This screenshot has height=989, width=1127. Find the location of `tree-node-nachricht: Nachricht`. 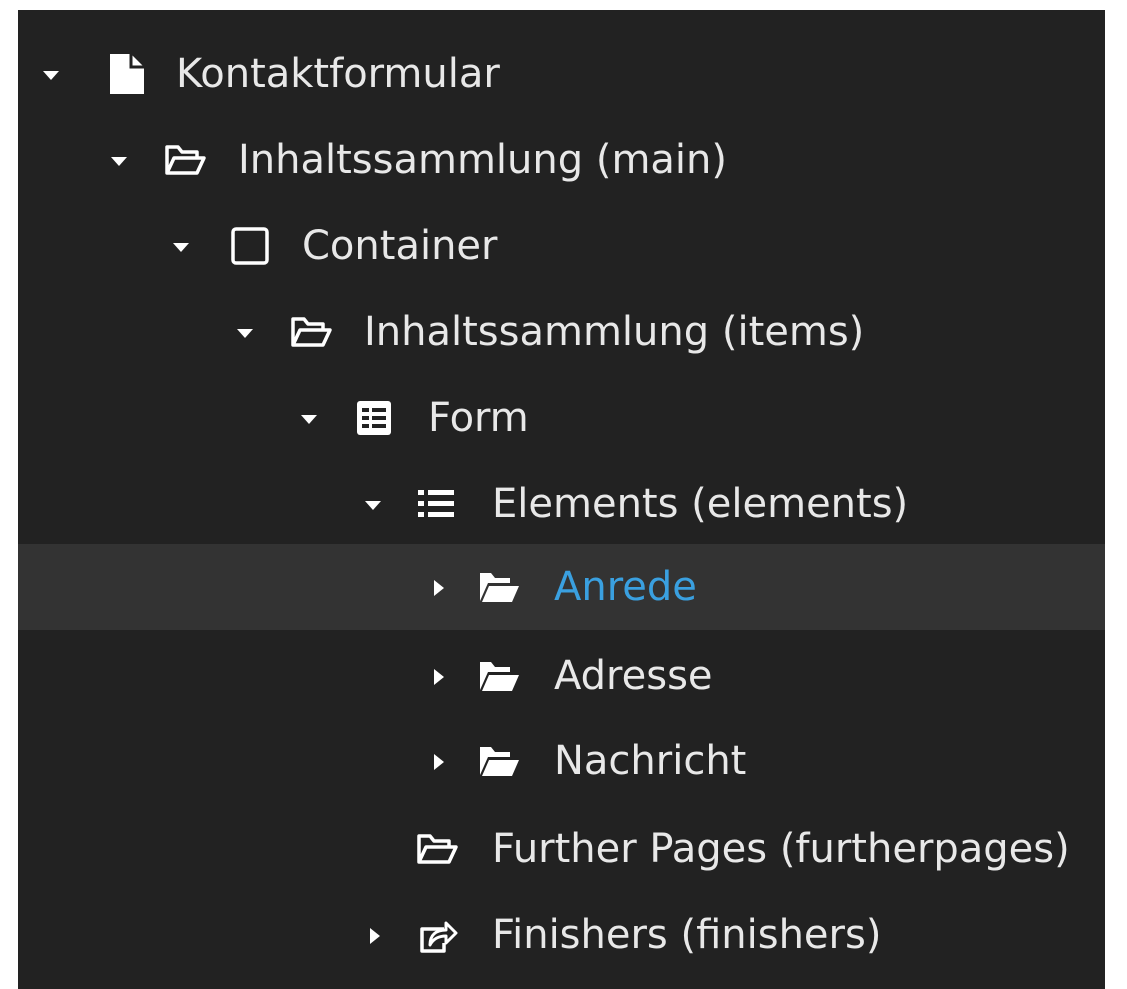

tree-node-nachricht: Nachricht is located at coordinates (561, 761).